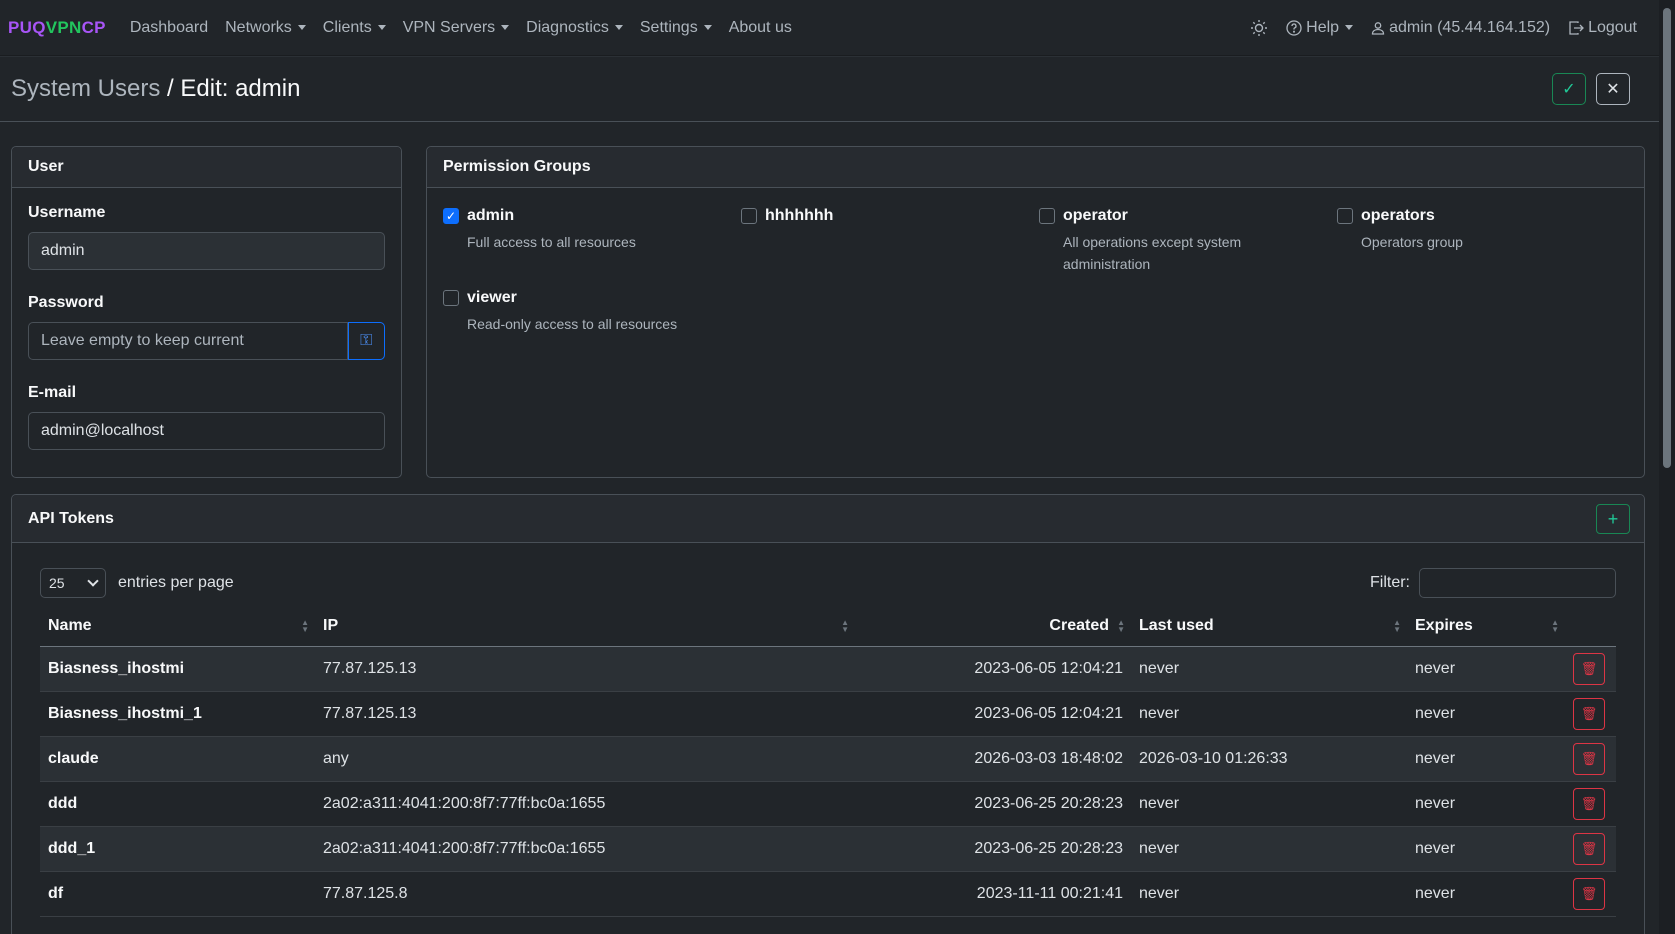 This screenshot has width=1675, height=934. What do you see at coordinates (1486, 626) in the screenshot?
I see `col-expires: Expires ▲ ▼` at bounding box center [1486, 626].